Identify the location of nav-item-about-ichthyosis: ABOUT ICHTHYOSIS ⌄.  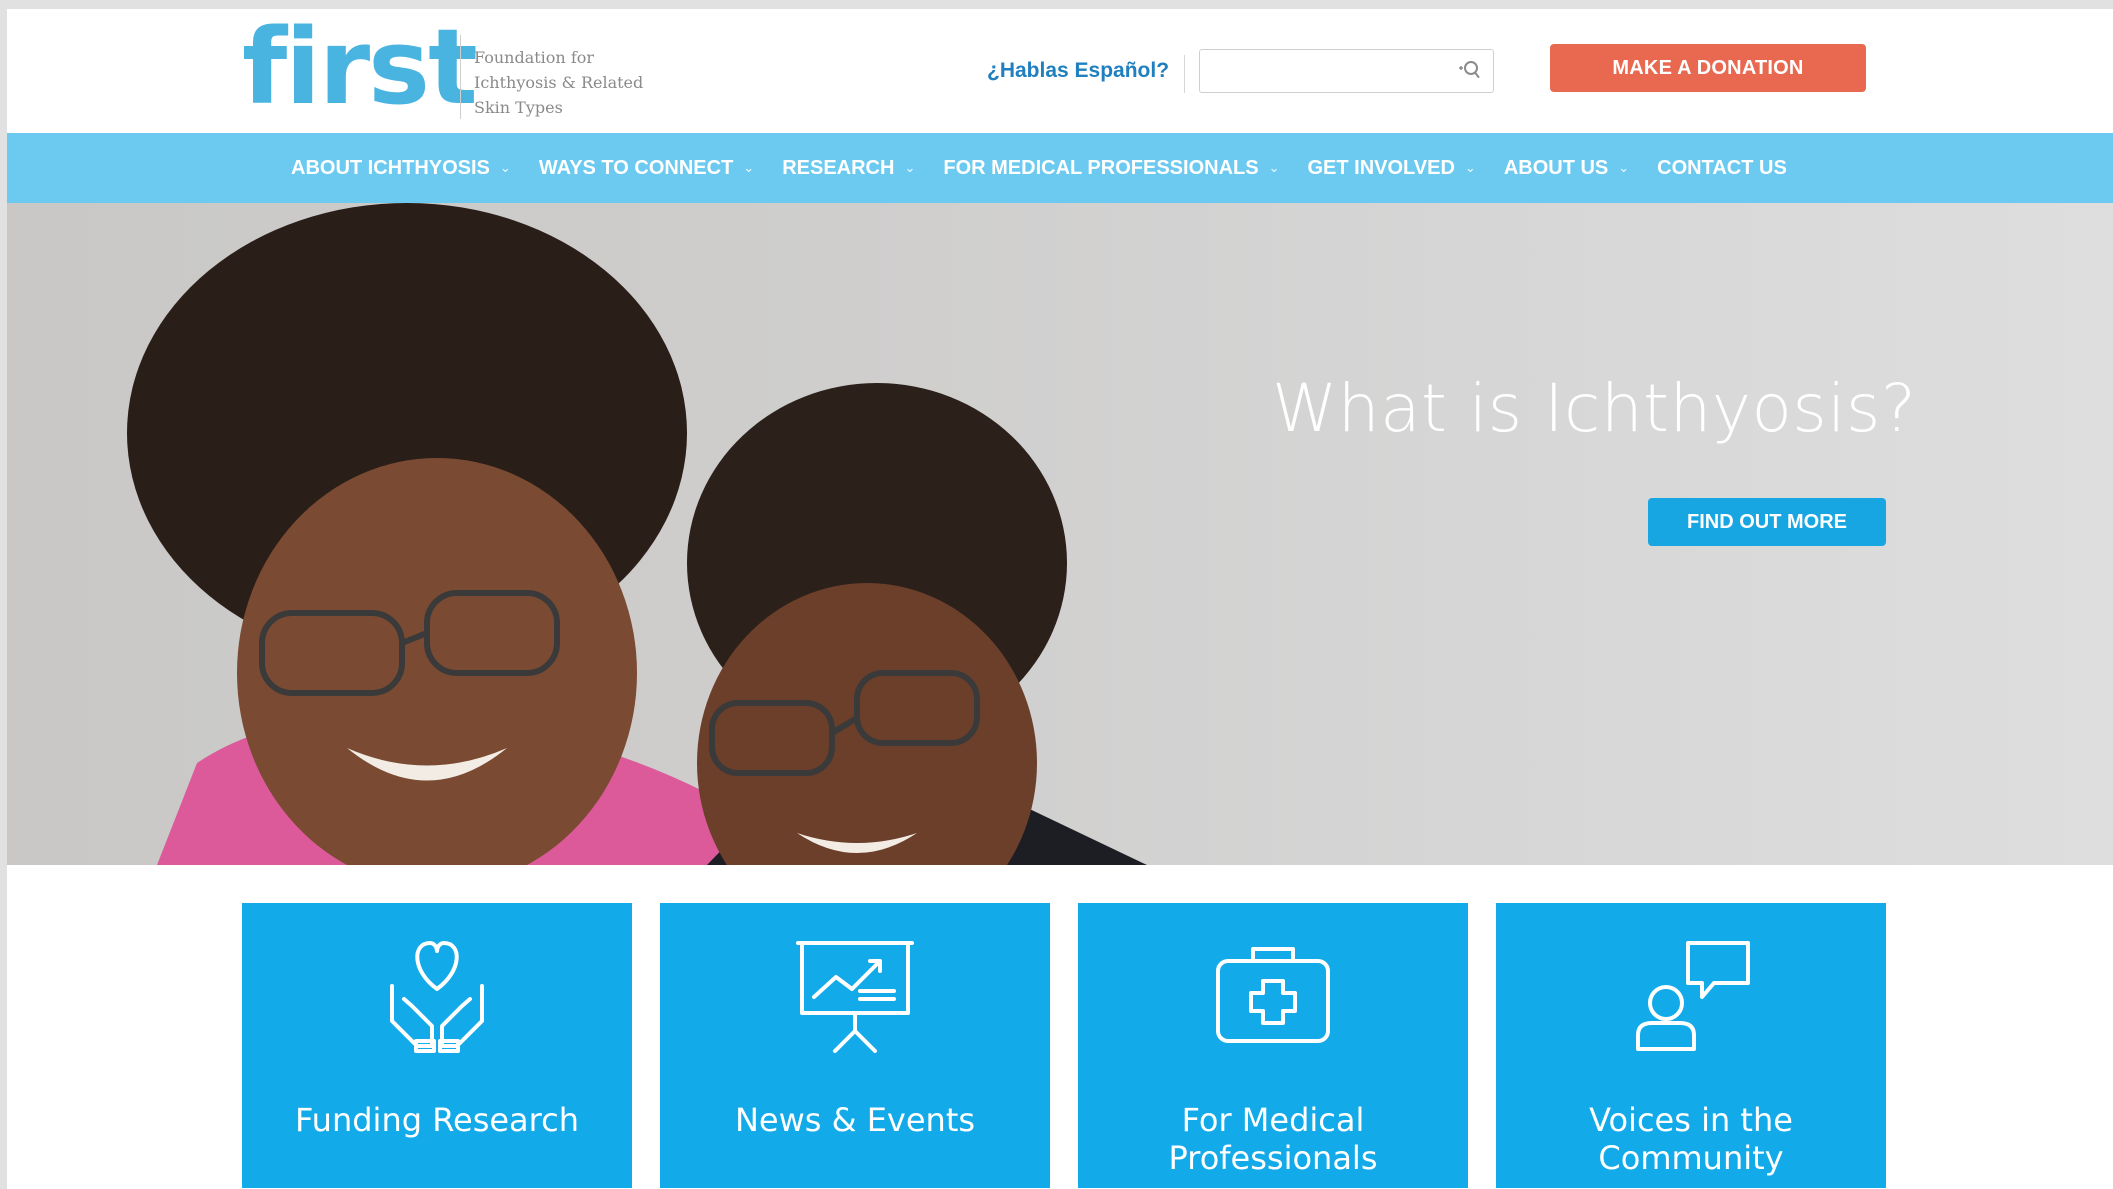
(401, 168).